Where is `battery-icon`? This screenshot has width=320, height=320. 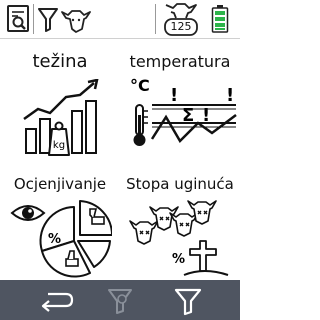 battery-icon is located at coordinates (220, 19).